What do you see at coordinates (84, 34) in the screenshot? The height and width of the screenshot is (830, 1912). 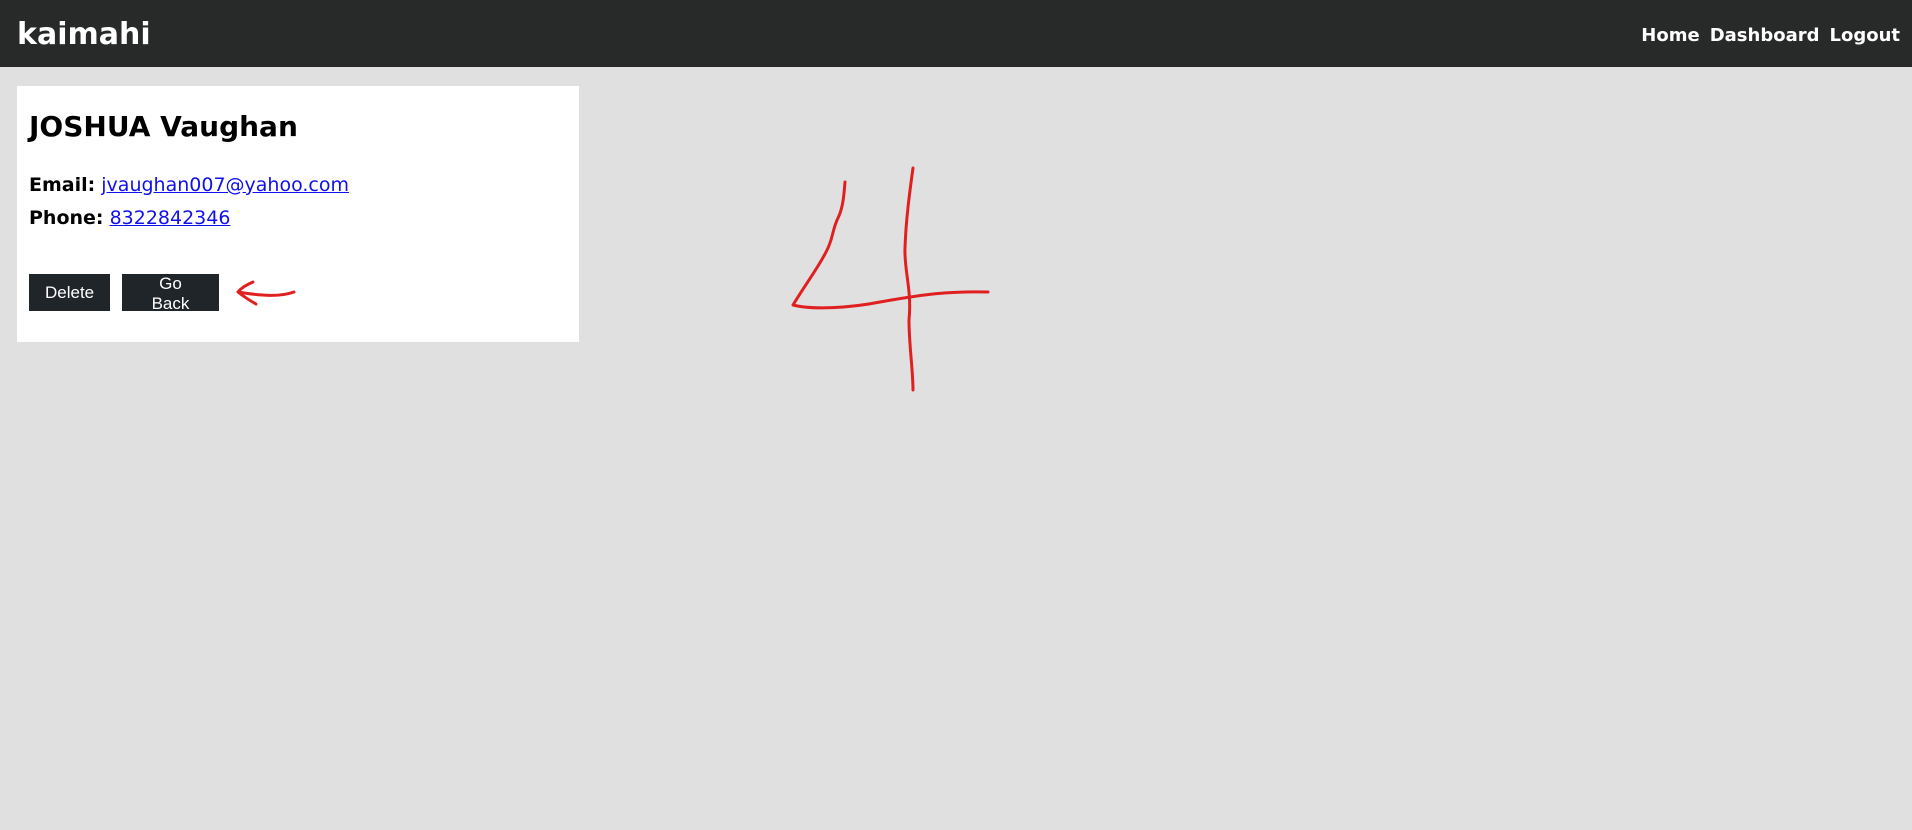 I see `brand-logo: kaimahi` at bounding box center [84, 34].